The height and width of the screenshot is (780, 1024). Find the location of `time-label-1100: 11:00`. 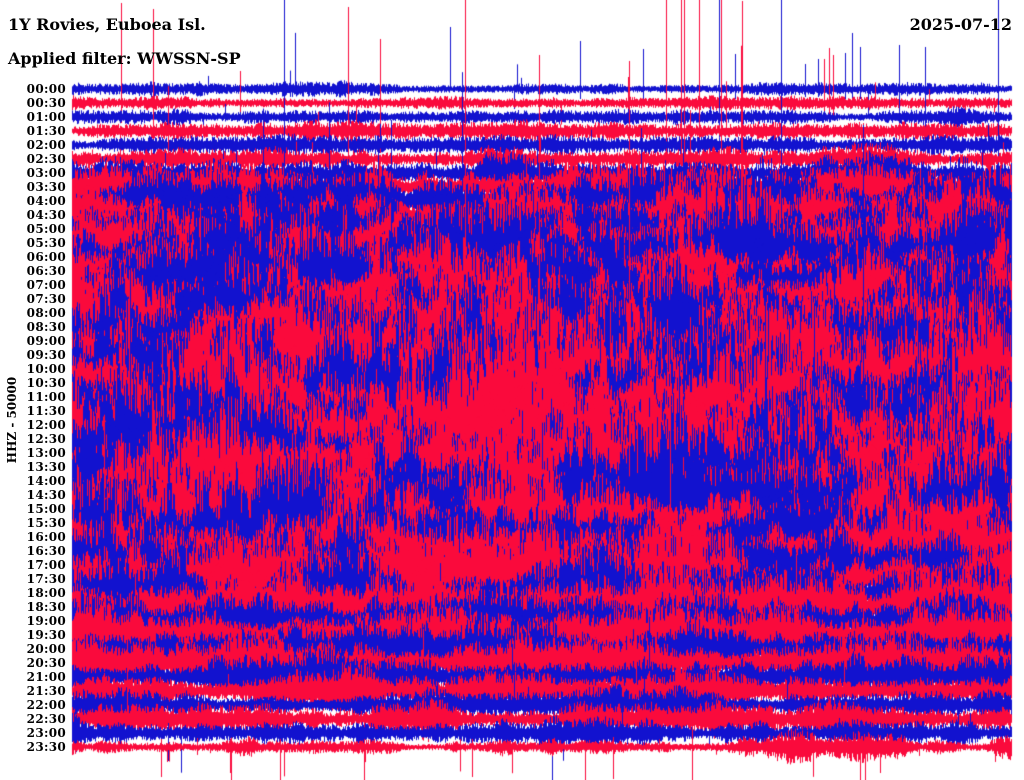

time-label-1100: 11:00 is located at coordinates (46, 397).